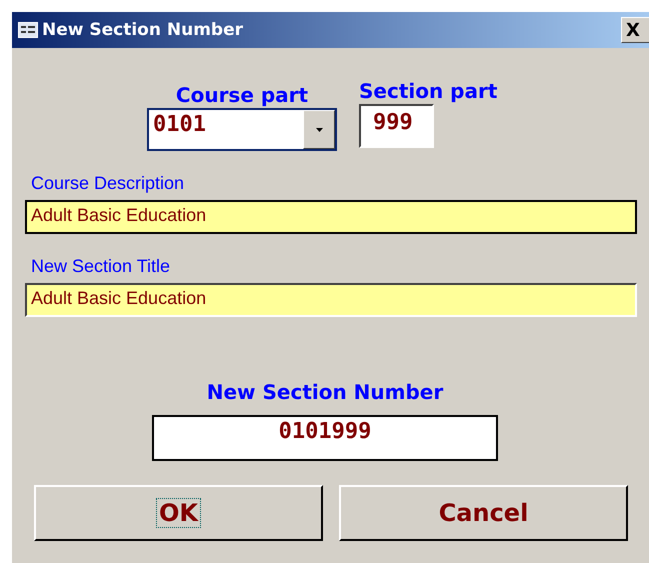 The height and width of the screenshot is (563, 649). I want to click on form-icon, so click(28, 30).